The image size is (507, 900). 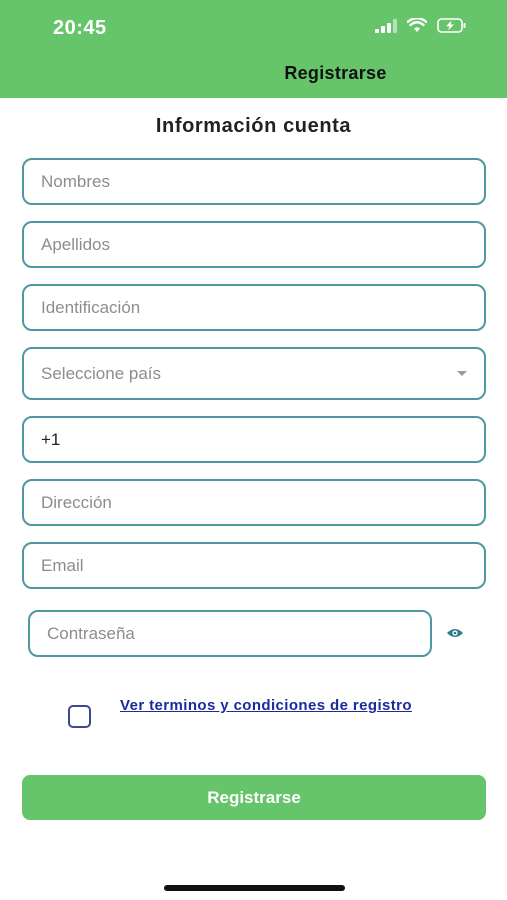 I want to click on apellidos-field, so click(x=254, y=244).